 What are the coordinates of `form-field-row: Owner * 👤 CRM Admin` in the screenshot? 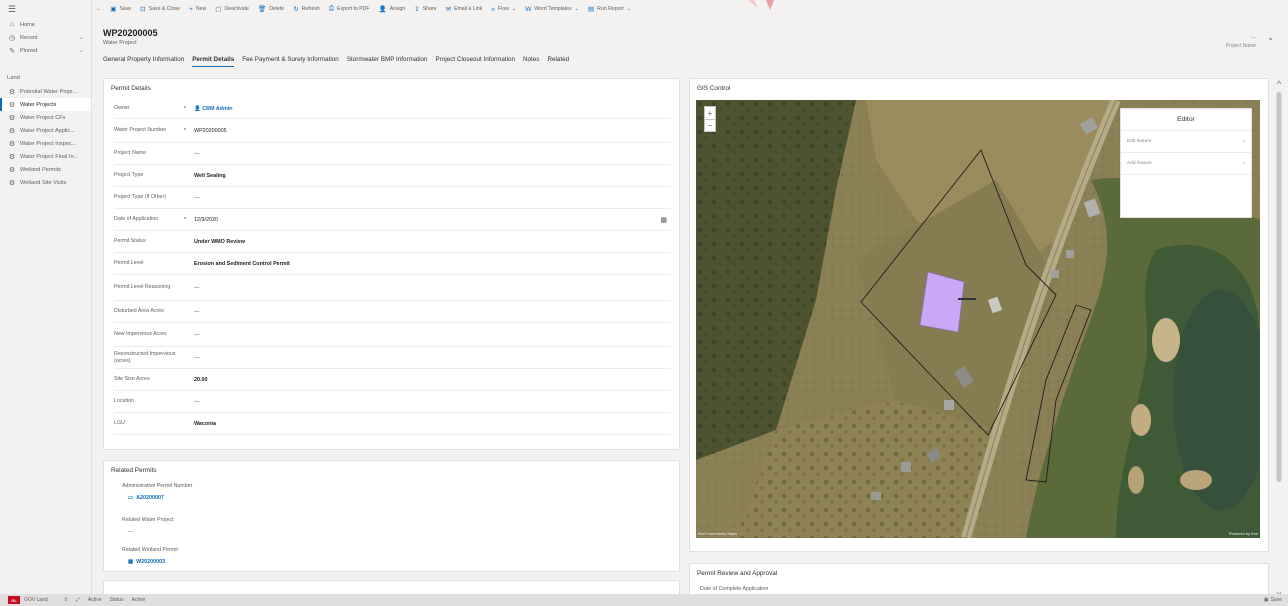 It's located at (392, 109).